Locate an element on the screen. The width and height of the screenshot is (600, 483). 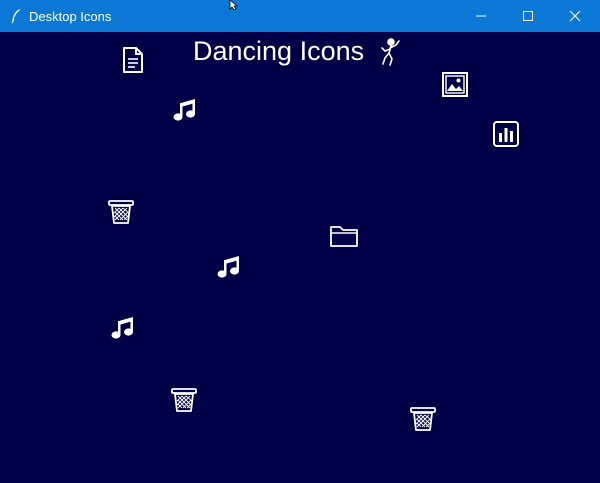
mouse-cursor-icon is located at coordinates (234, 5).